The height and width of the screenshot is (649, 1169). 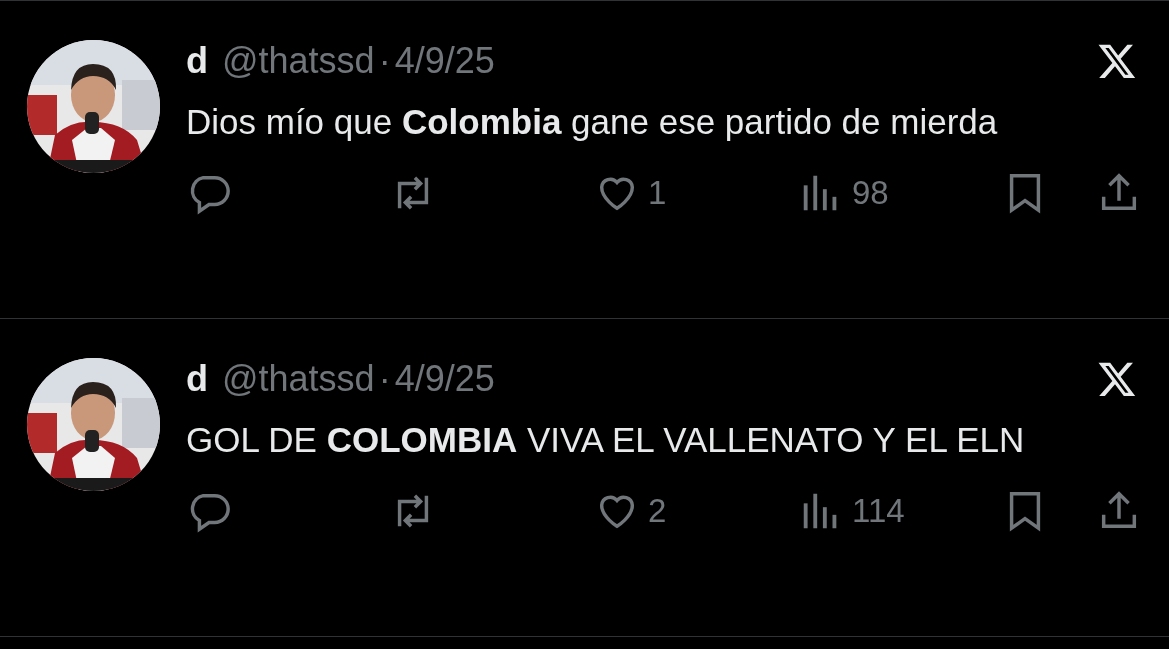 What do you see at coordinates (657, 511) in the screenshot?
I see `like-count: 2` at bounding box center [657, 511].